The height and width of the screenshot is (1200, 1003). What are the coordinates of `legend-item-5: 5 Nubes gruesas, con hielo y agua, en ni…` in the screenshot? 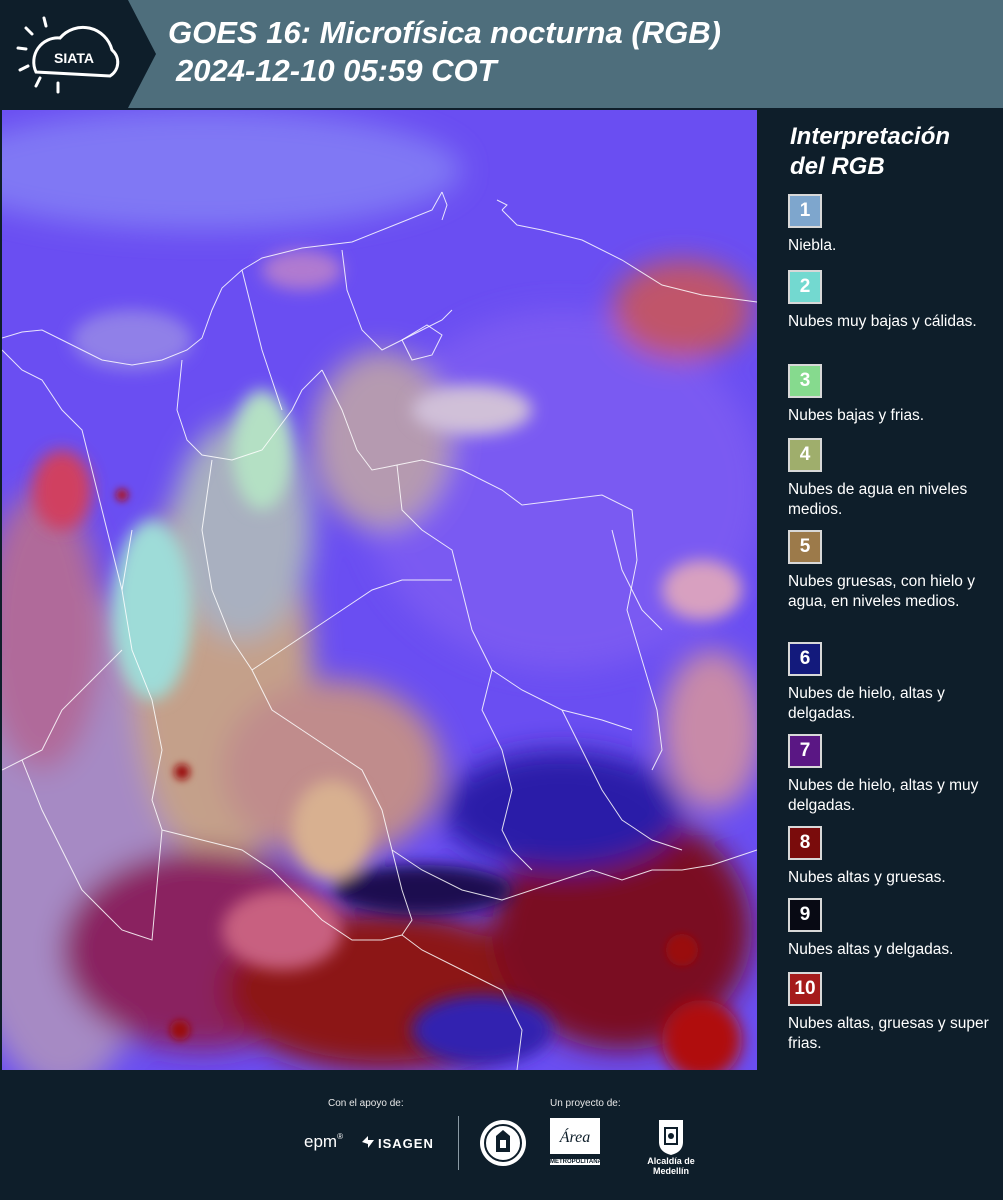 It's located at (893, 571).